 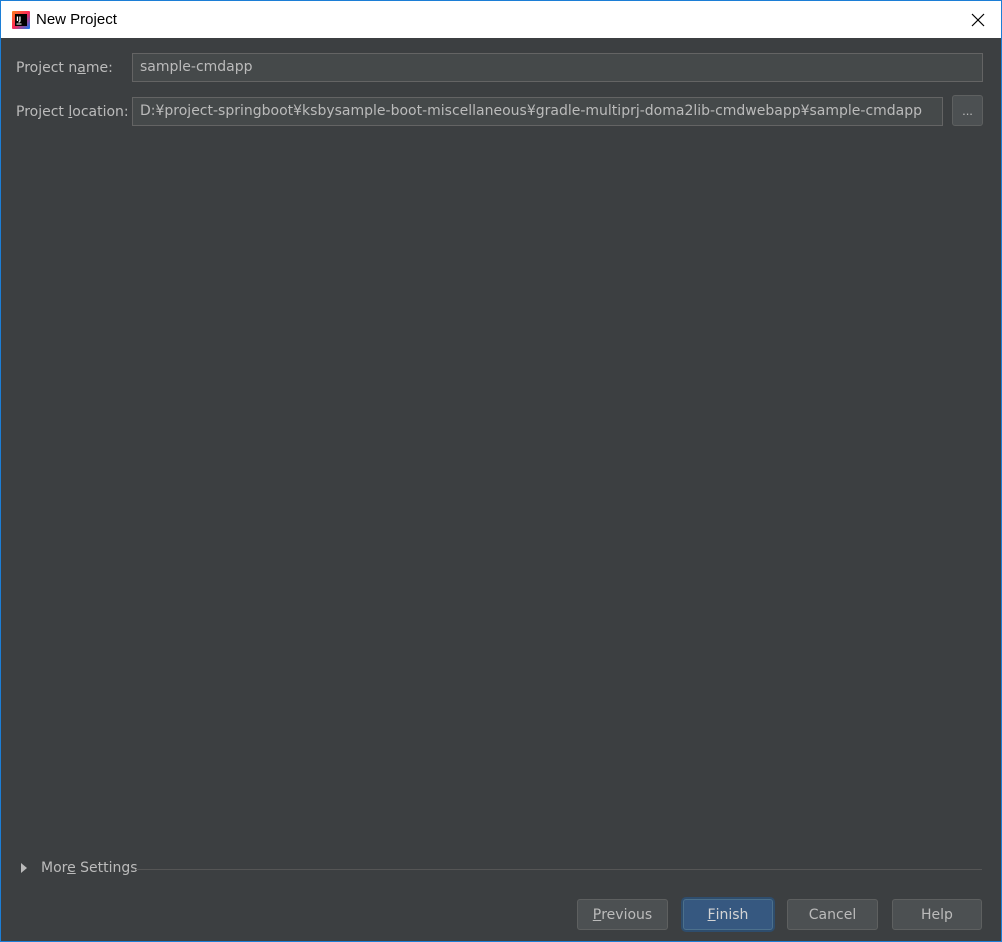 I want to click on finish-button: Finish, so click(x=728, y=914).